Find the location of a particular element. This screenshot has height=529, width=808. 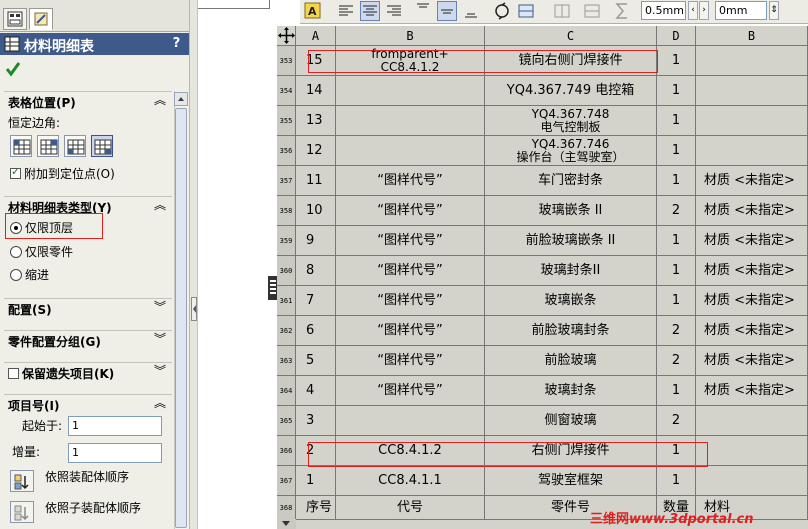

text-font-button: A is located at coordinates (313, 11).